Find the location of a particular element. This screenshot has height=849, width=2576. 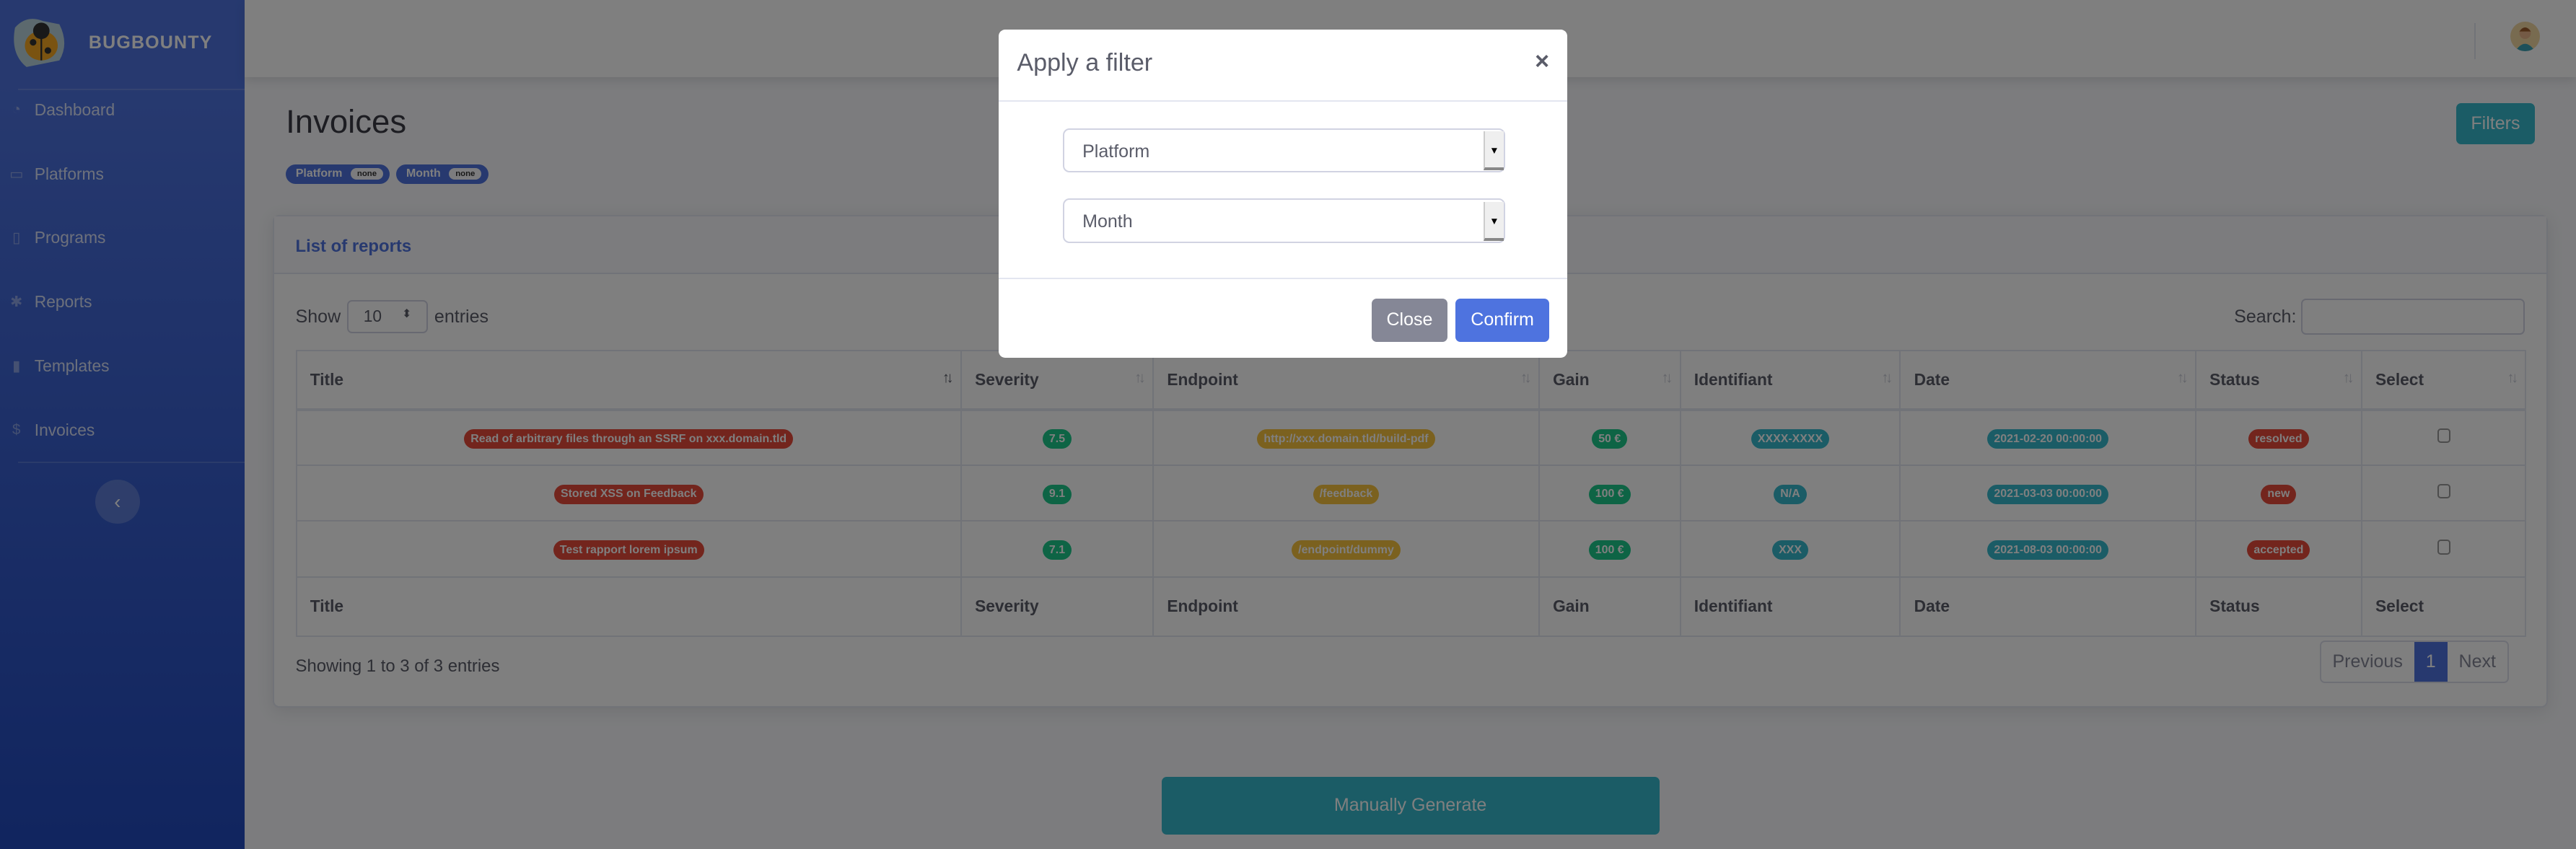

month-select-value: Month is located at coordinates (1107, 222).